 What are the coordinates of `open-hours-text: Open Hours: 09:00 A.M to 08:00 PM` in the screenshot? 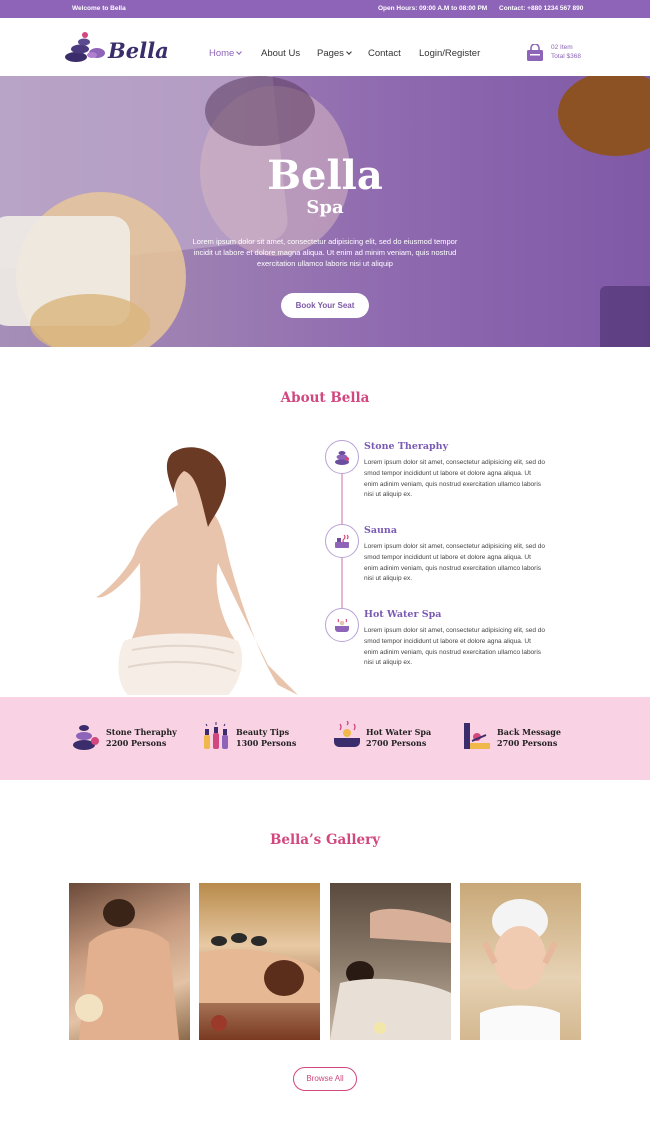 It's located at (433, 8).